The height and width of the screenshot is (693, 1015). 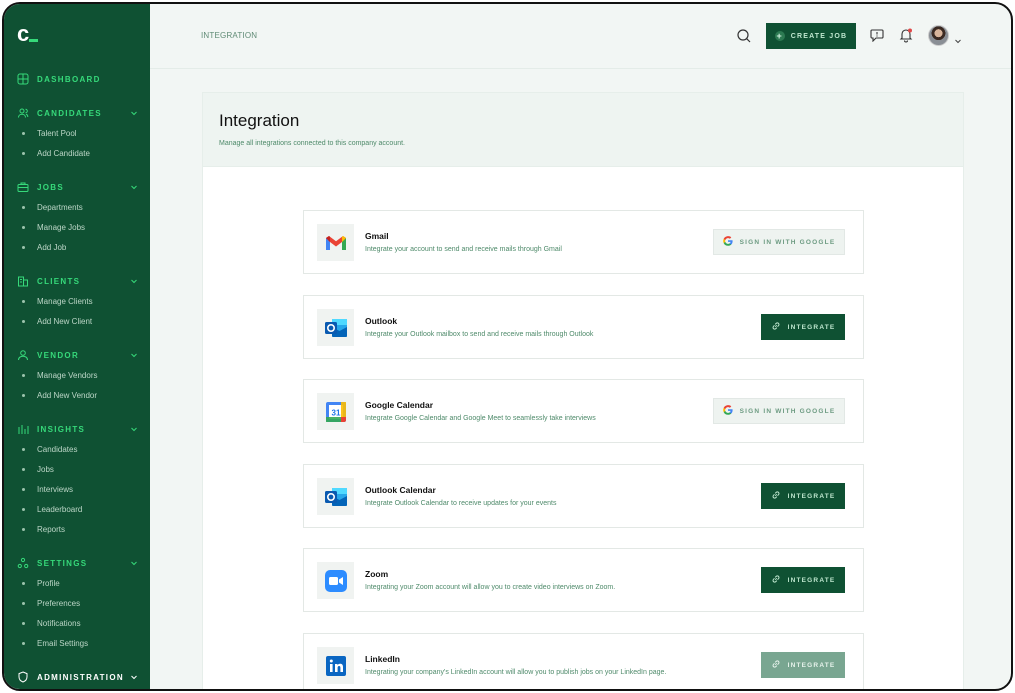 I want to click on integration-name: Outlook Calendar, so click(x=400, y=490).